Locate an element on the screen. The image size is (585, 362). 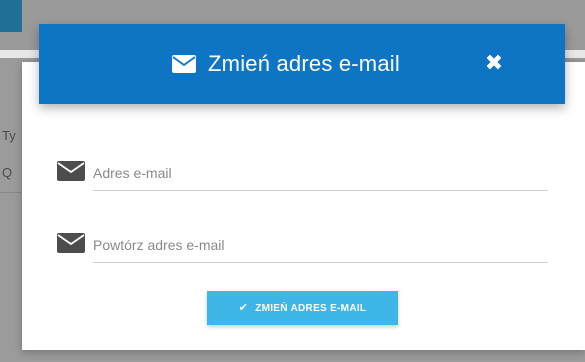
close-button: ✖ is located at coordinates (494, 63).